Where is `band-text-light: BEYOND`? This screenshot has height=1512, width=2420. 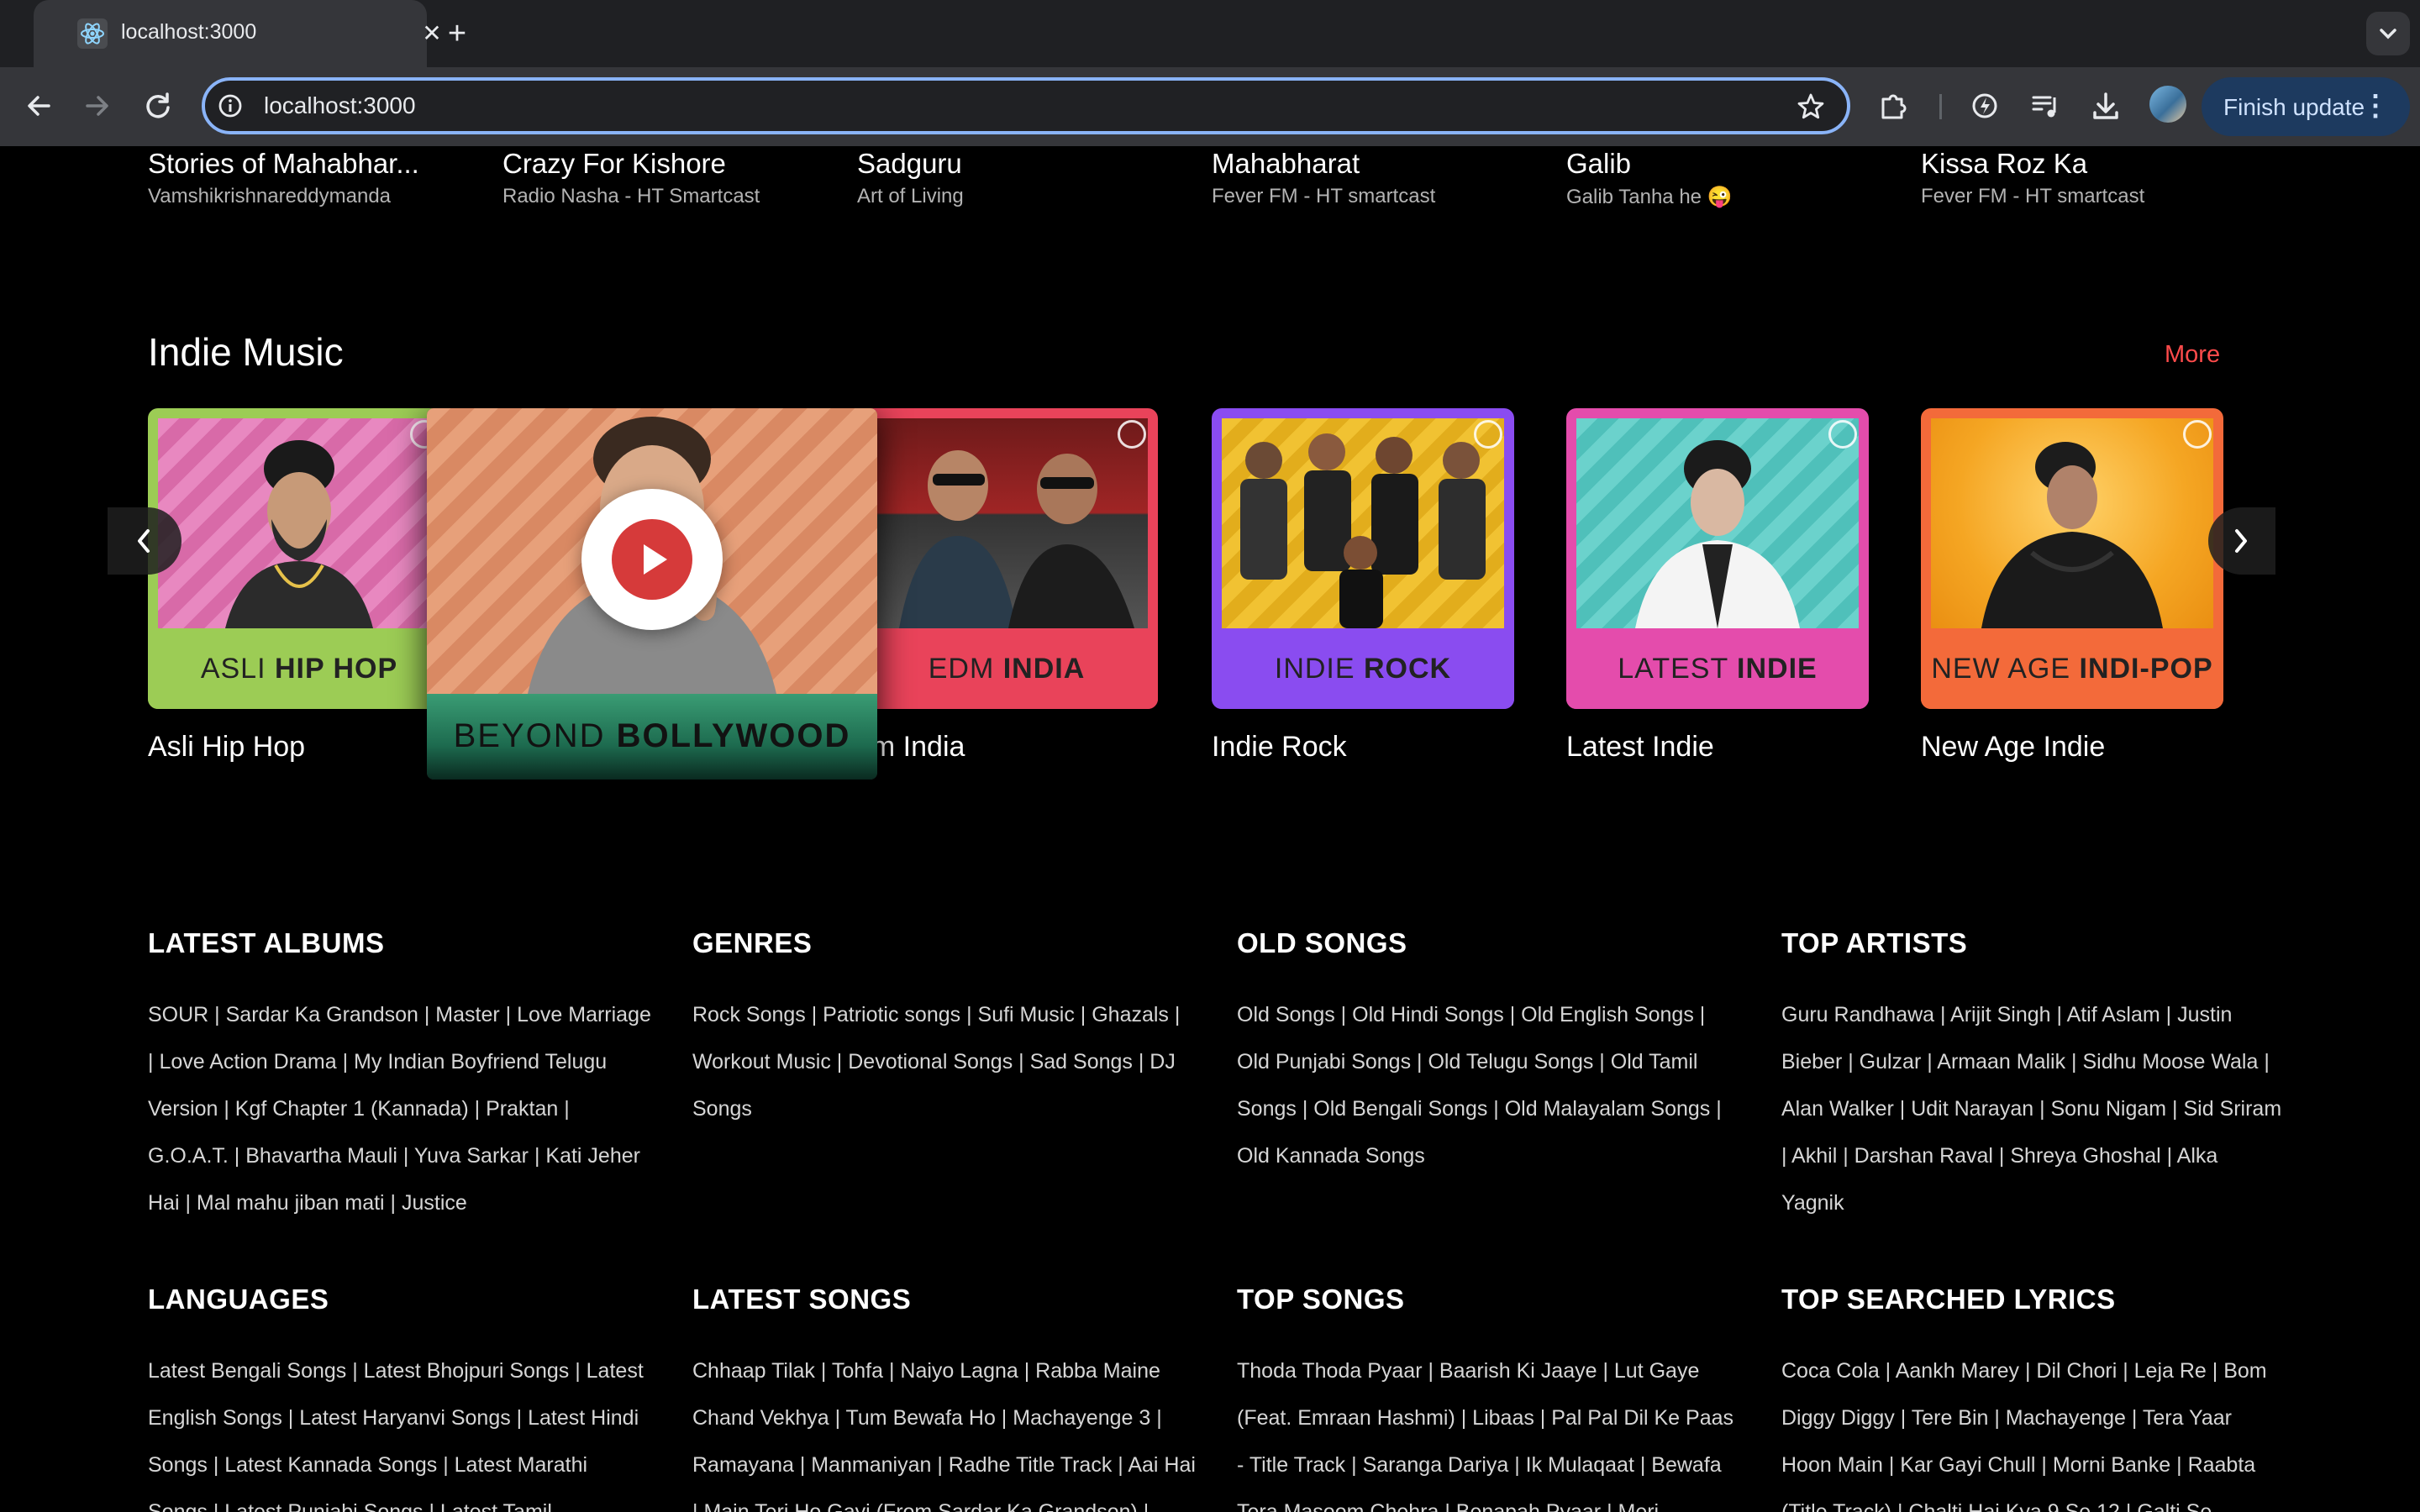
band-text-light: BEYOND is located at coordinates (535, 735).